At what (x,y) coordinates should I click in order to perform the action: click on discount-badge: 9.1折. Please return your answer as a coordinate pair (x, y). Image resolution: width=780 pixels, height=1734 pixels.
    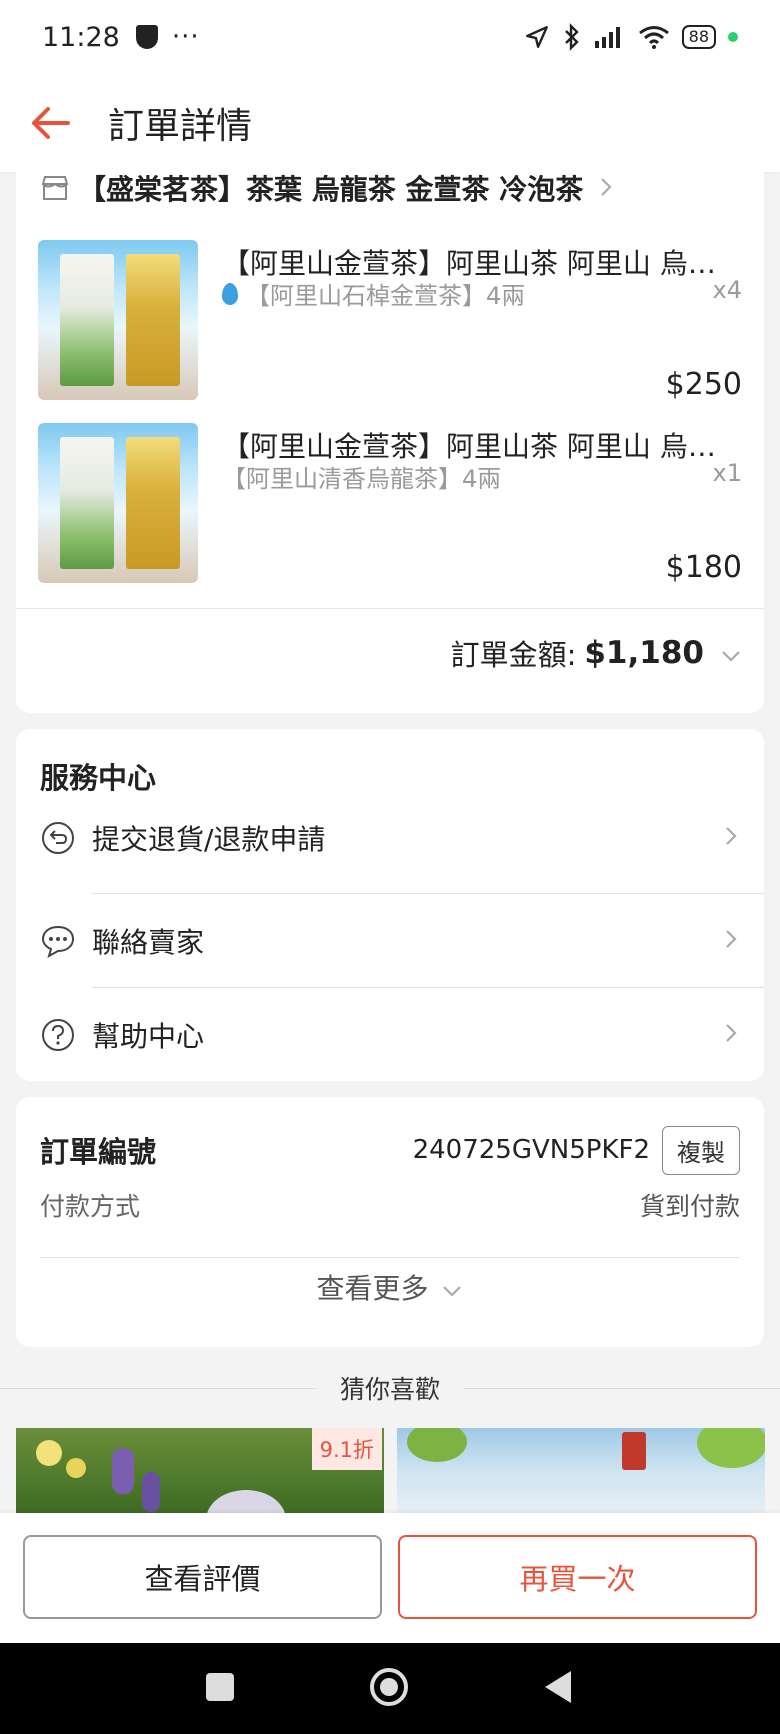
    Looking at the image, I should click on (346, 1449).